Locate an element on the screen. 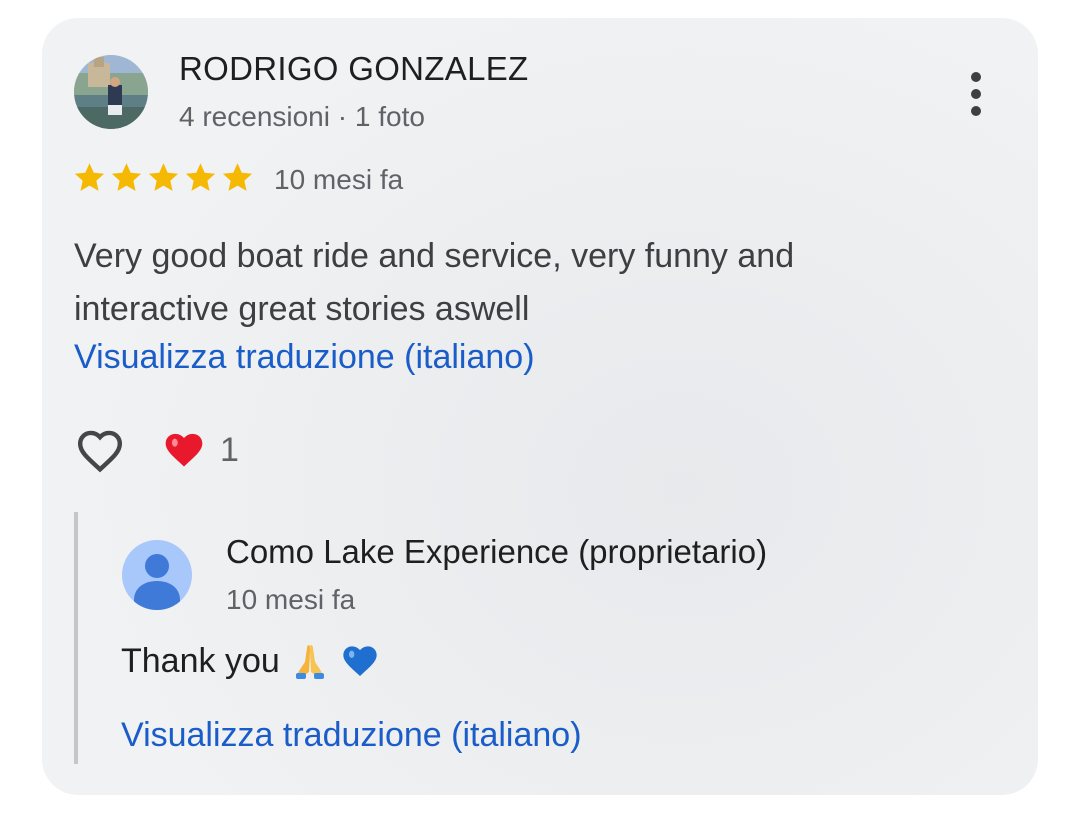 This screenshot has height=817, width=1080. like-button is located at coordinates (100, 450).